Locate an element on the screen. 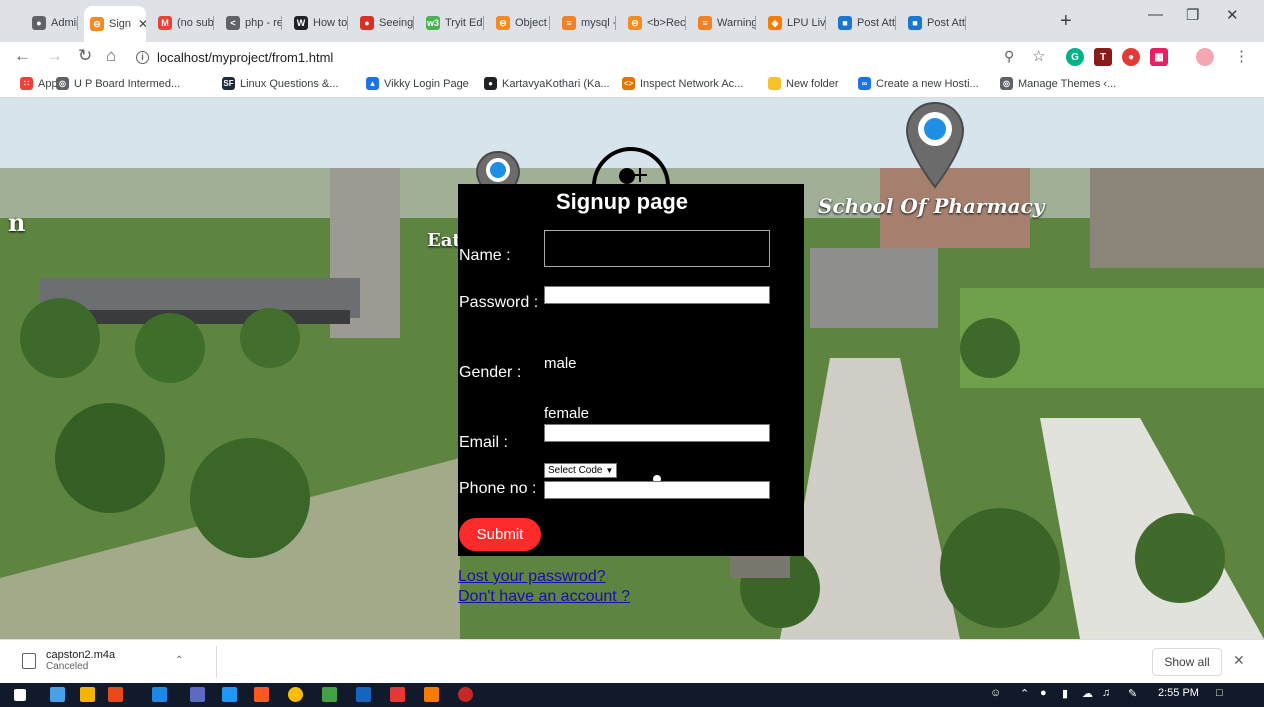  grammarly-icon: G is located at coordinates (1075, 57).